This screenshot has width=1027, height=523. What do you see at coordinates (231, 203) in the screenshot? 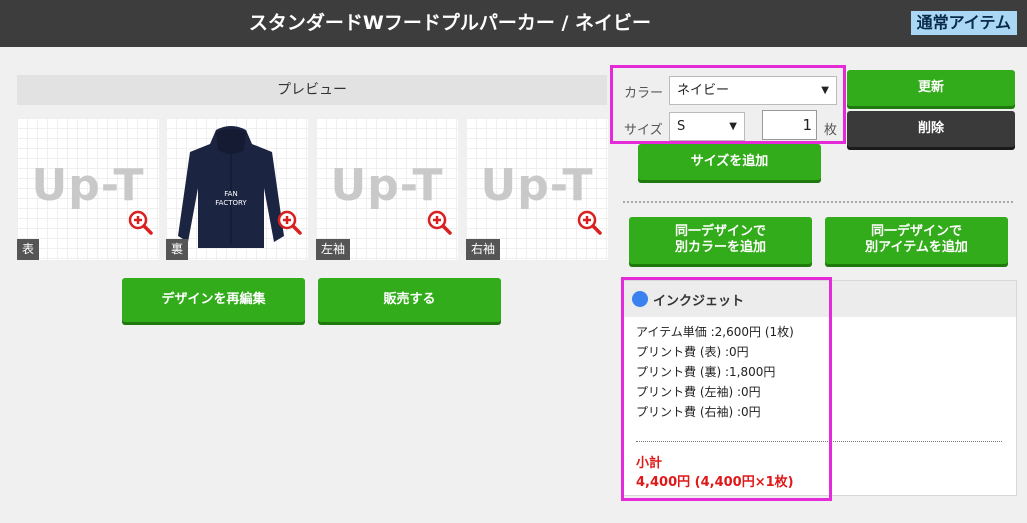
I see `hoodie-print-factory: FACTORY` at bounding box center [231, 203].